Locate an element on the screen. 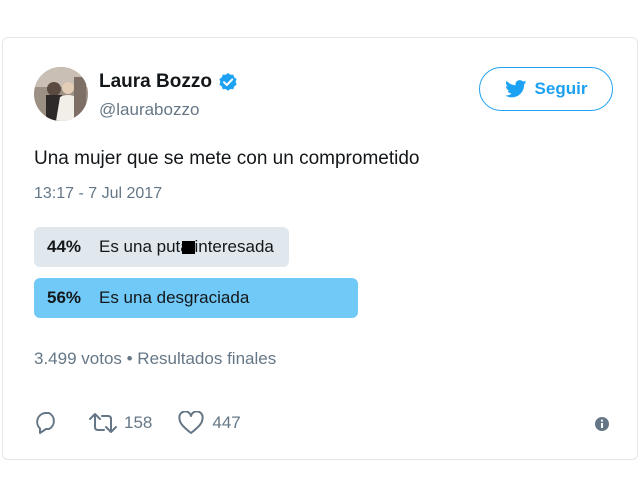 Image resolution: width=640 pixels, height=500 pixels. poll-option-label: 56% Es una desgraciada is located at coordinates (148, 298).